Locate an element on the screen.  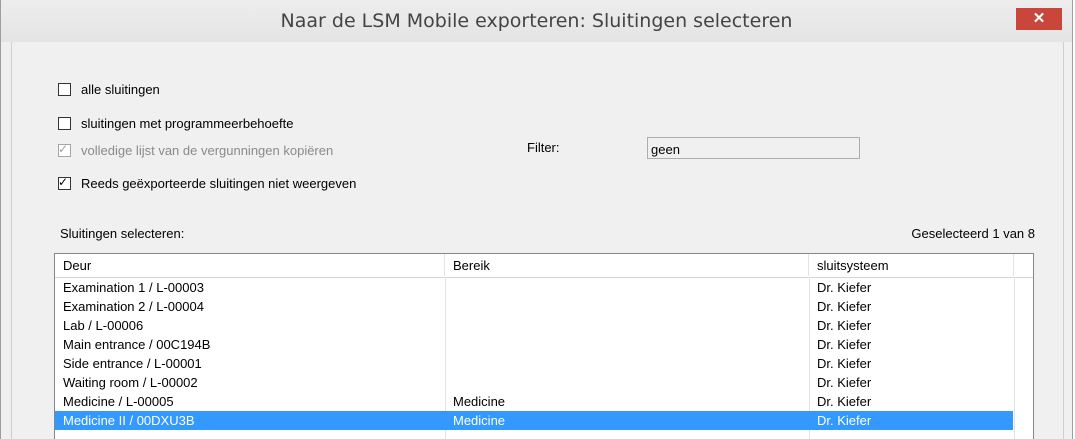
cell-door: Examination 2 / L-00004 is located at coordinates (133, 306).